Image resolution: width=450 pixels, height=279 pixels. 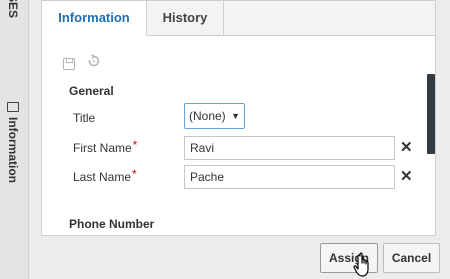 I want to click on sidebar-information-label: Information, so click(x=13, y=150).